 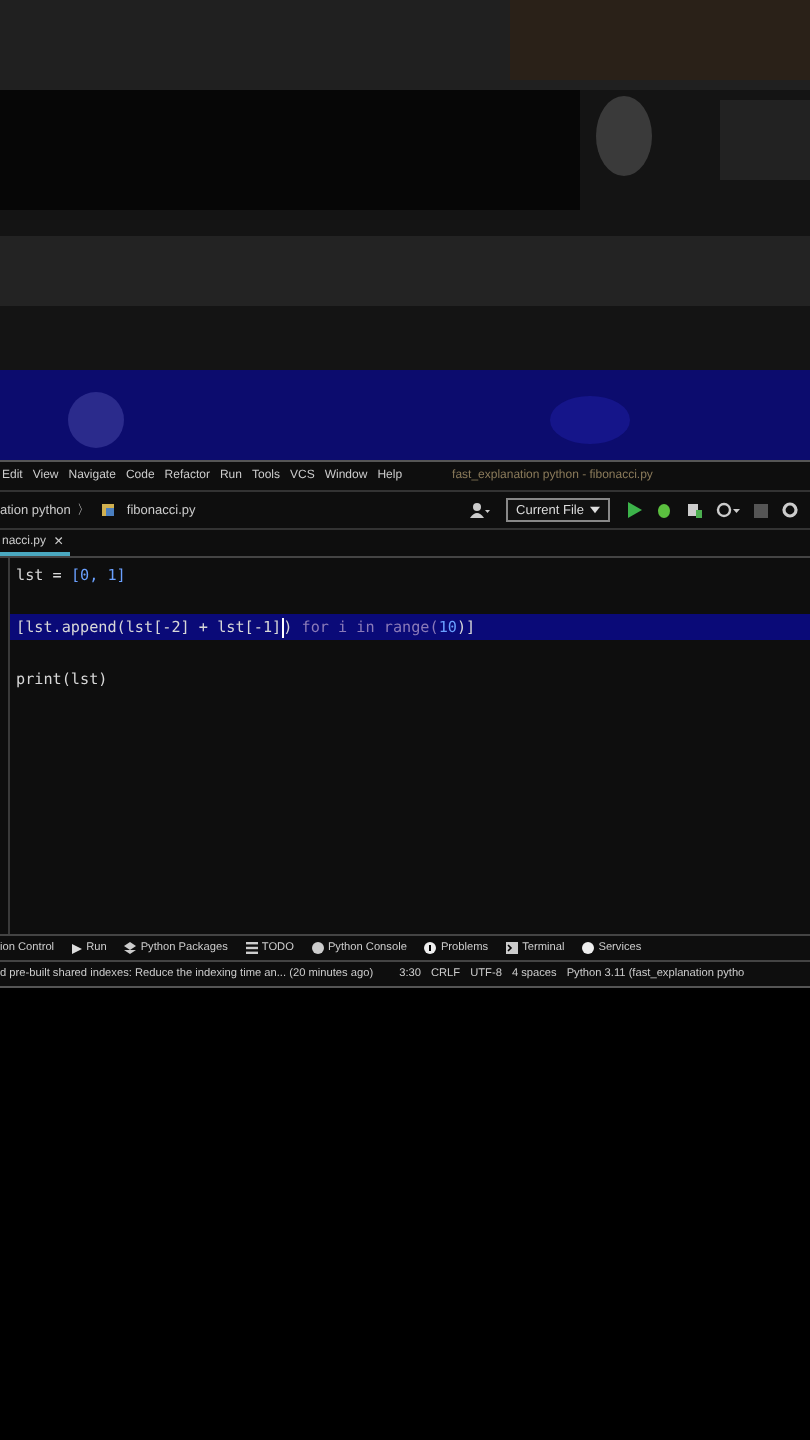 What do you see at coordinates (108, 510) in the screenshot?
I see `file-icon` at bounding box center [108, 510].